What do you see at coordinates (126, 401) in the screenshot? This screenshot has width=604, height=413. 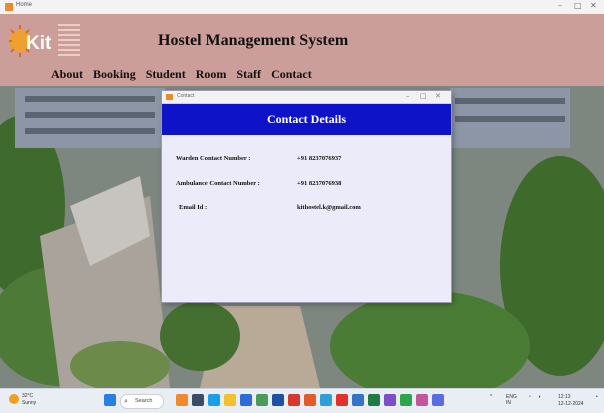 I see `search-icon: ⌕` at bounding box center [126, 401].